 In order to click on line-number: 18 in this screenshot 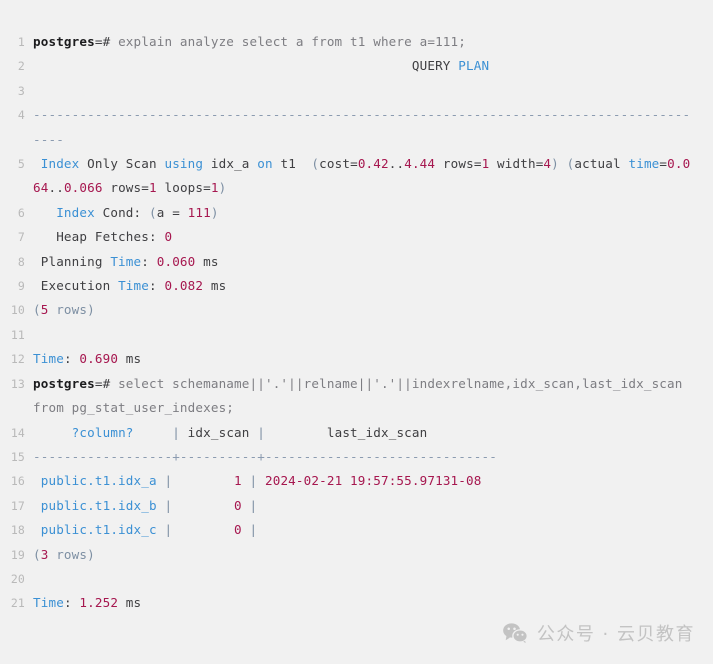, I will do `click(17, 530)`.